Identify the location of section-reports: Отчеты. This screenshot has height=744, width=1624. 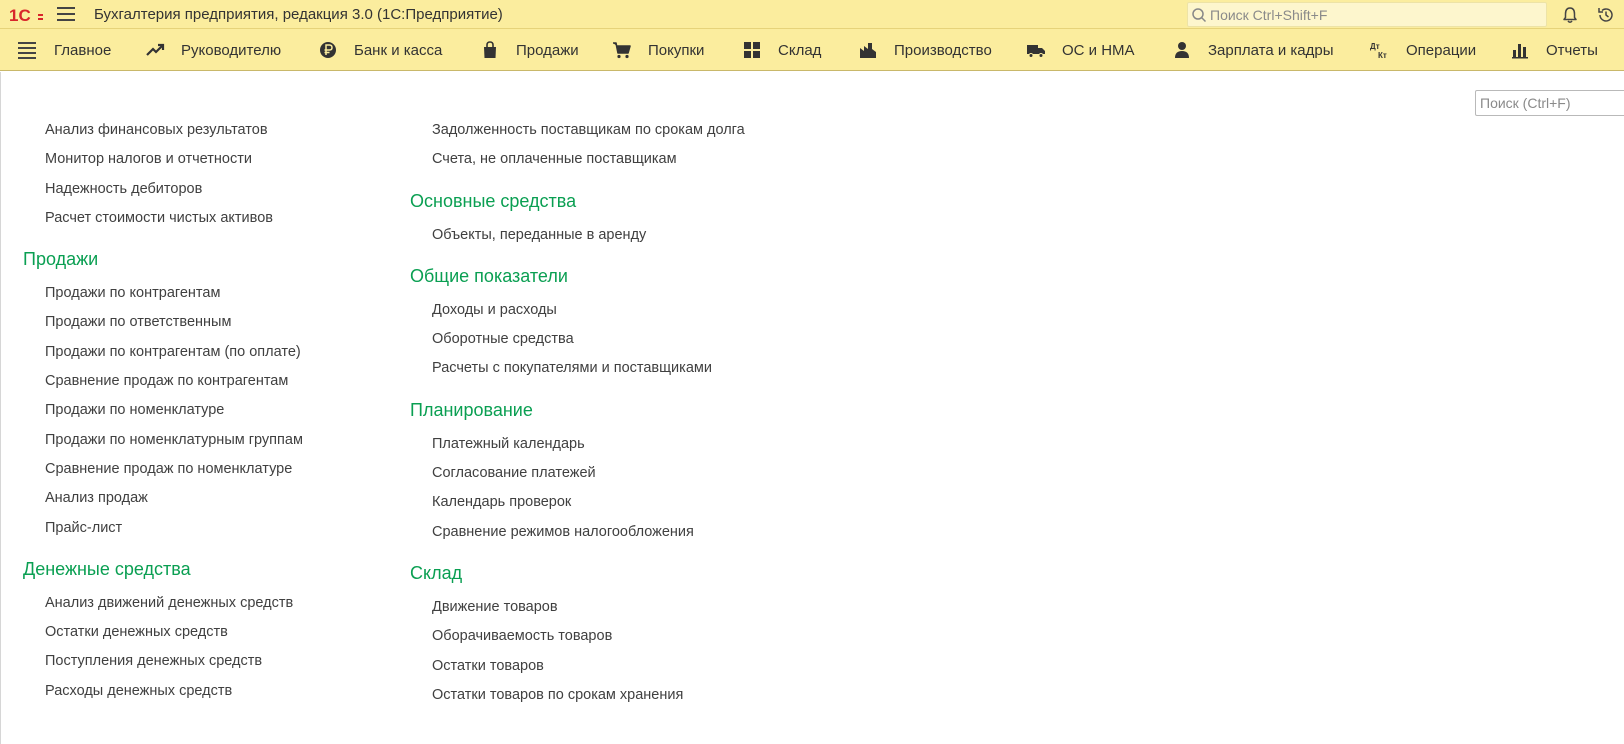
(1554, 50).